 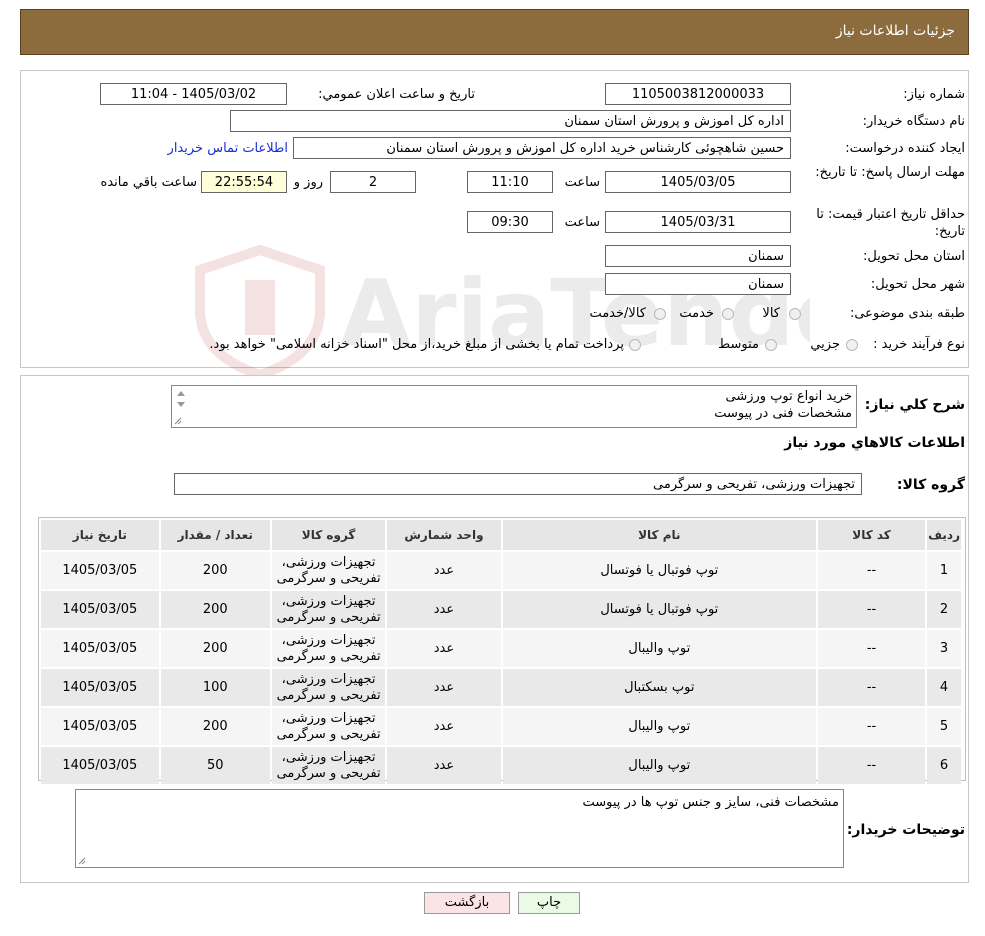 What do you see at coordinates (944, 726) in the screenshot?
I see `cell-row-number: 5` at bounding box center [944, 726].